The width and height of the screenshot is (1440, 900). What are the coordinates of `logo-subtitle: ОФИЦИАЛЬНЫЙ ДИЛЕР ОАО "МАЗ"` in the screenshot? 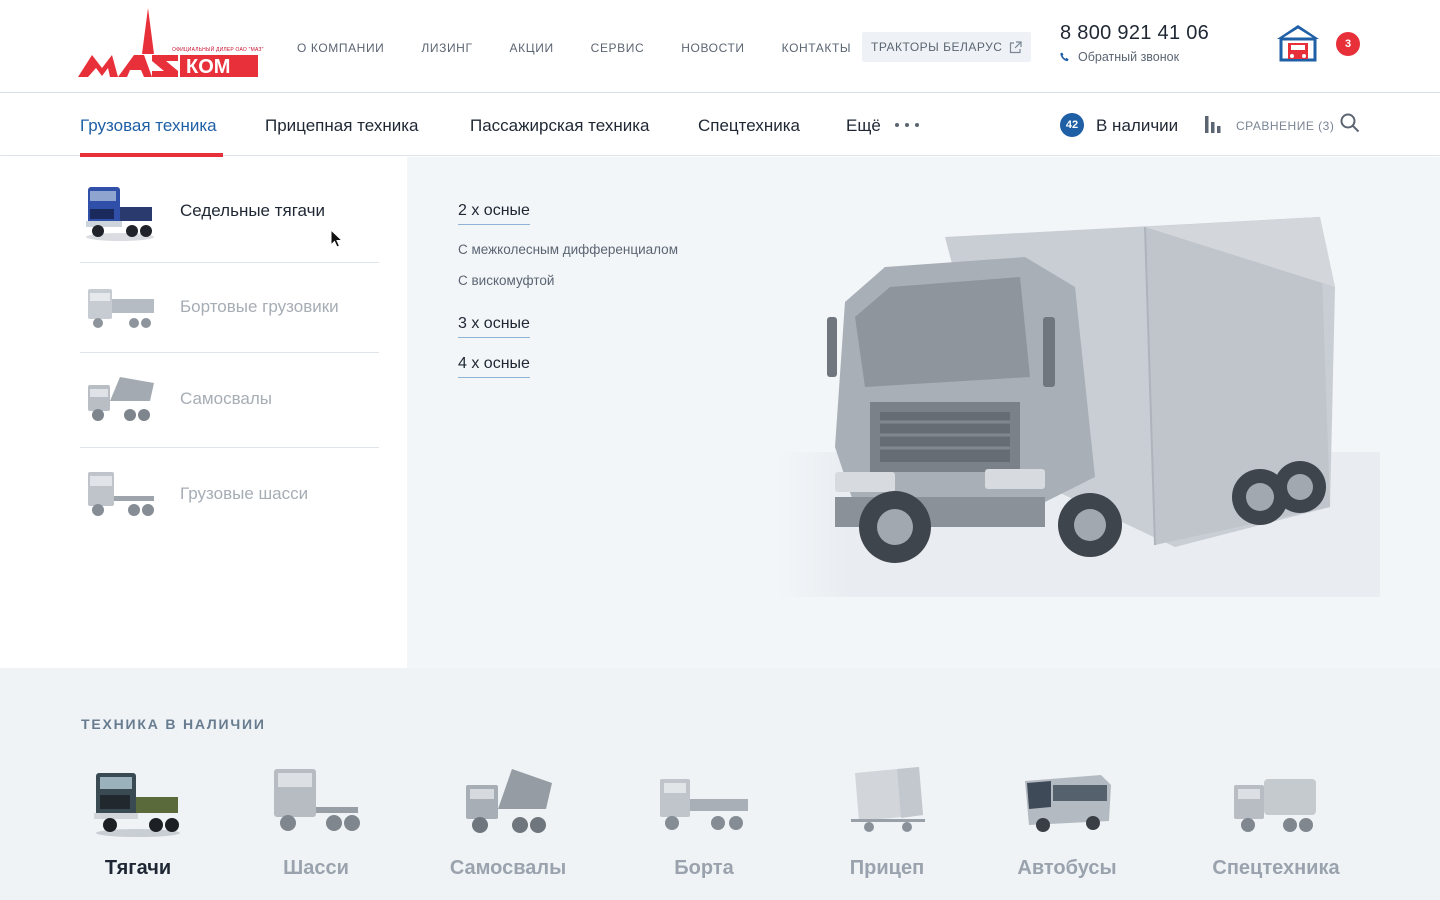 It's located at (218, 50).